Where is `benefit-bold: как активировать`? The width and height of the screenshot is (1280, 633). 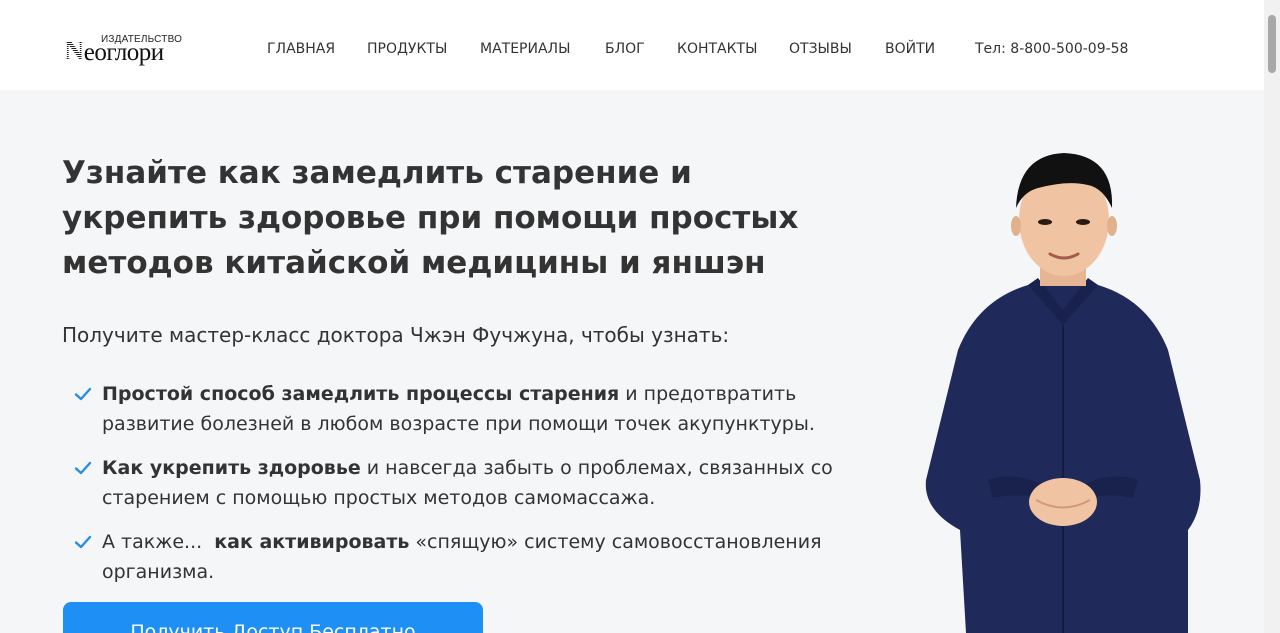 benefit-bold: как активировать is located at coordinates (312, 542).